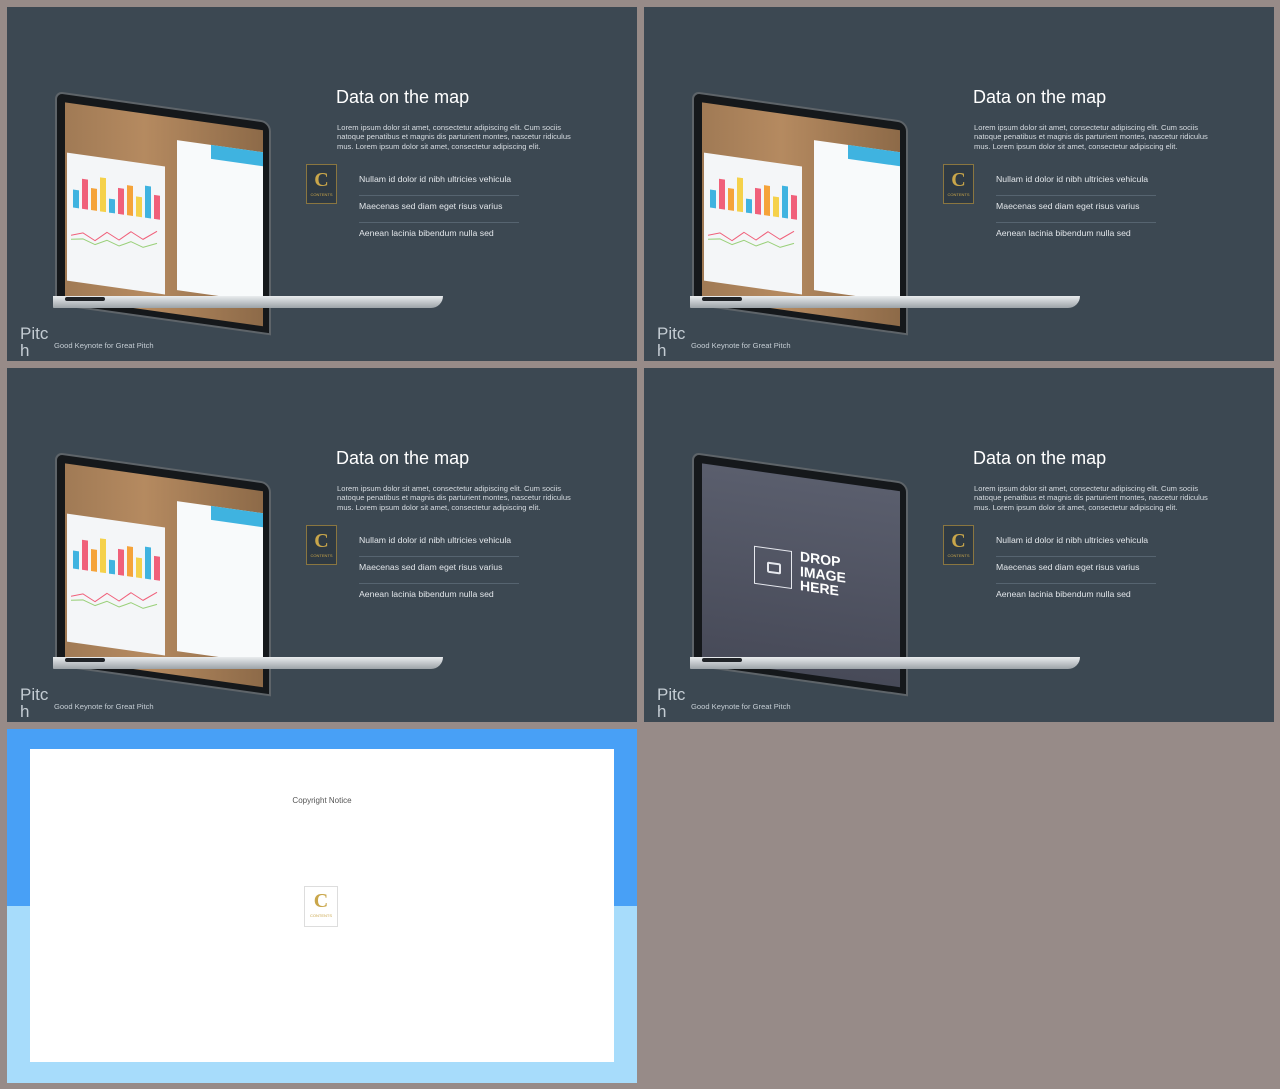 Image resolution: width=1280 pixels, height=1089 pixels. Describe the element at coordinates (321, 901) in the screenshot. I see `logo-letter: C` at that location.